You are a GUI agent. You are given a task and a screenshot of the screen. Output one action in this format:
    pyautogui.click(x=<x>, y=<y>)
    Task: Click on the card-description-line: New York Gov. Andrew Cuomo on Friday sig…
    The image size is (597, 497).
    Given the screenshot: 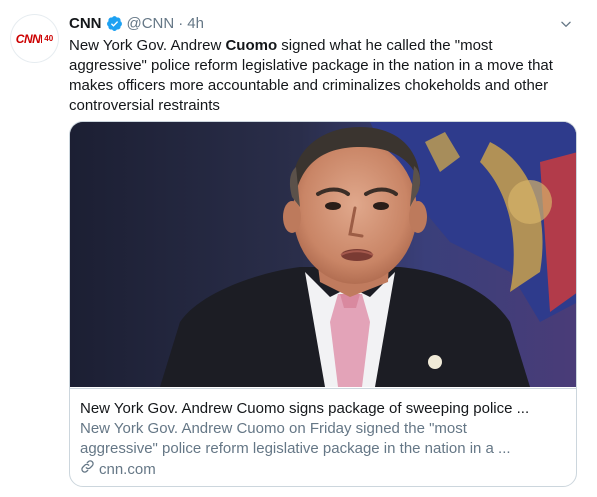 What is the action you would take?
    pyautogui.click(x=273, y=428)
    